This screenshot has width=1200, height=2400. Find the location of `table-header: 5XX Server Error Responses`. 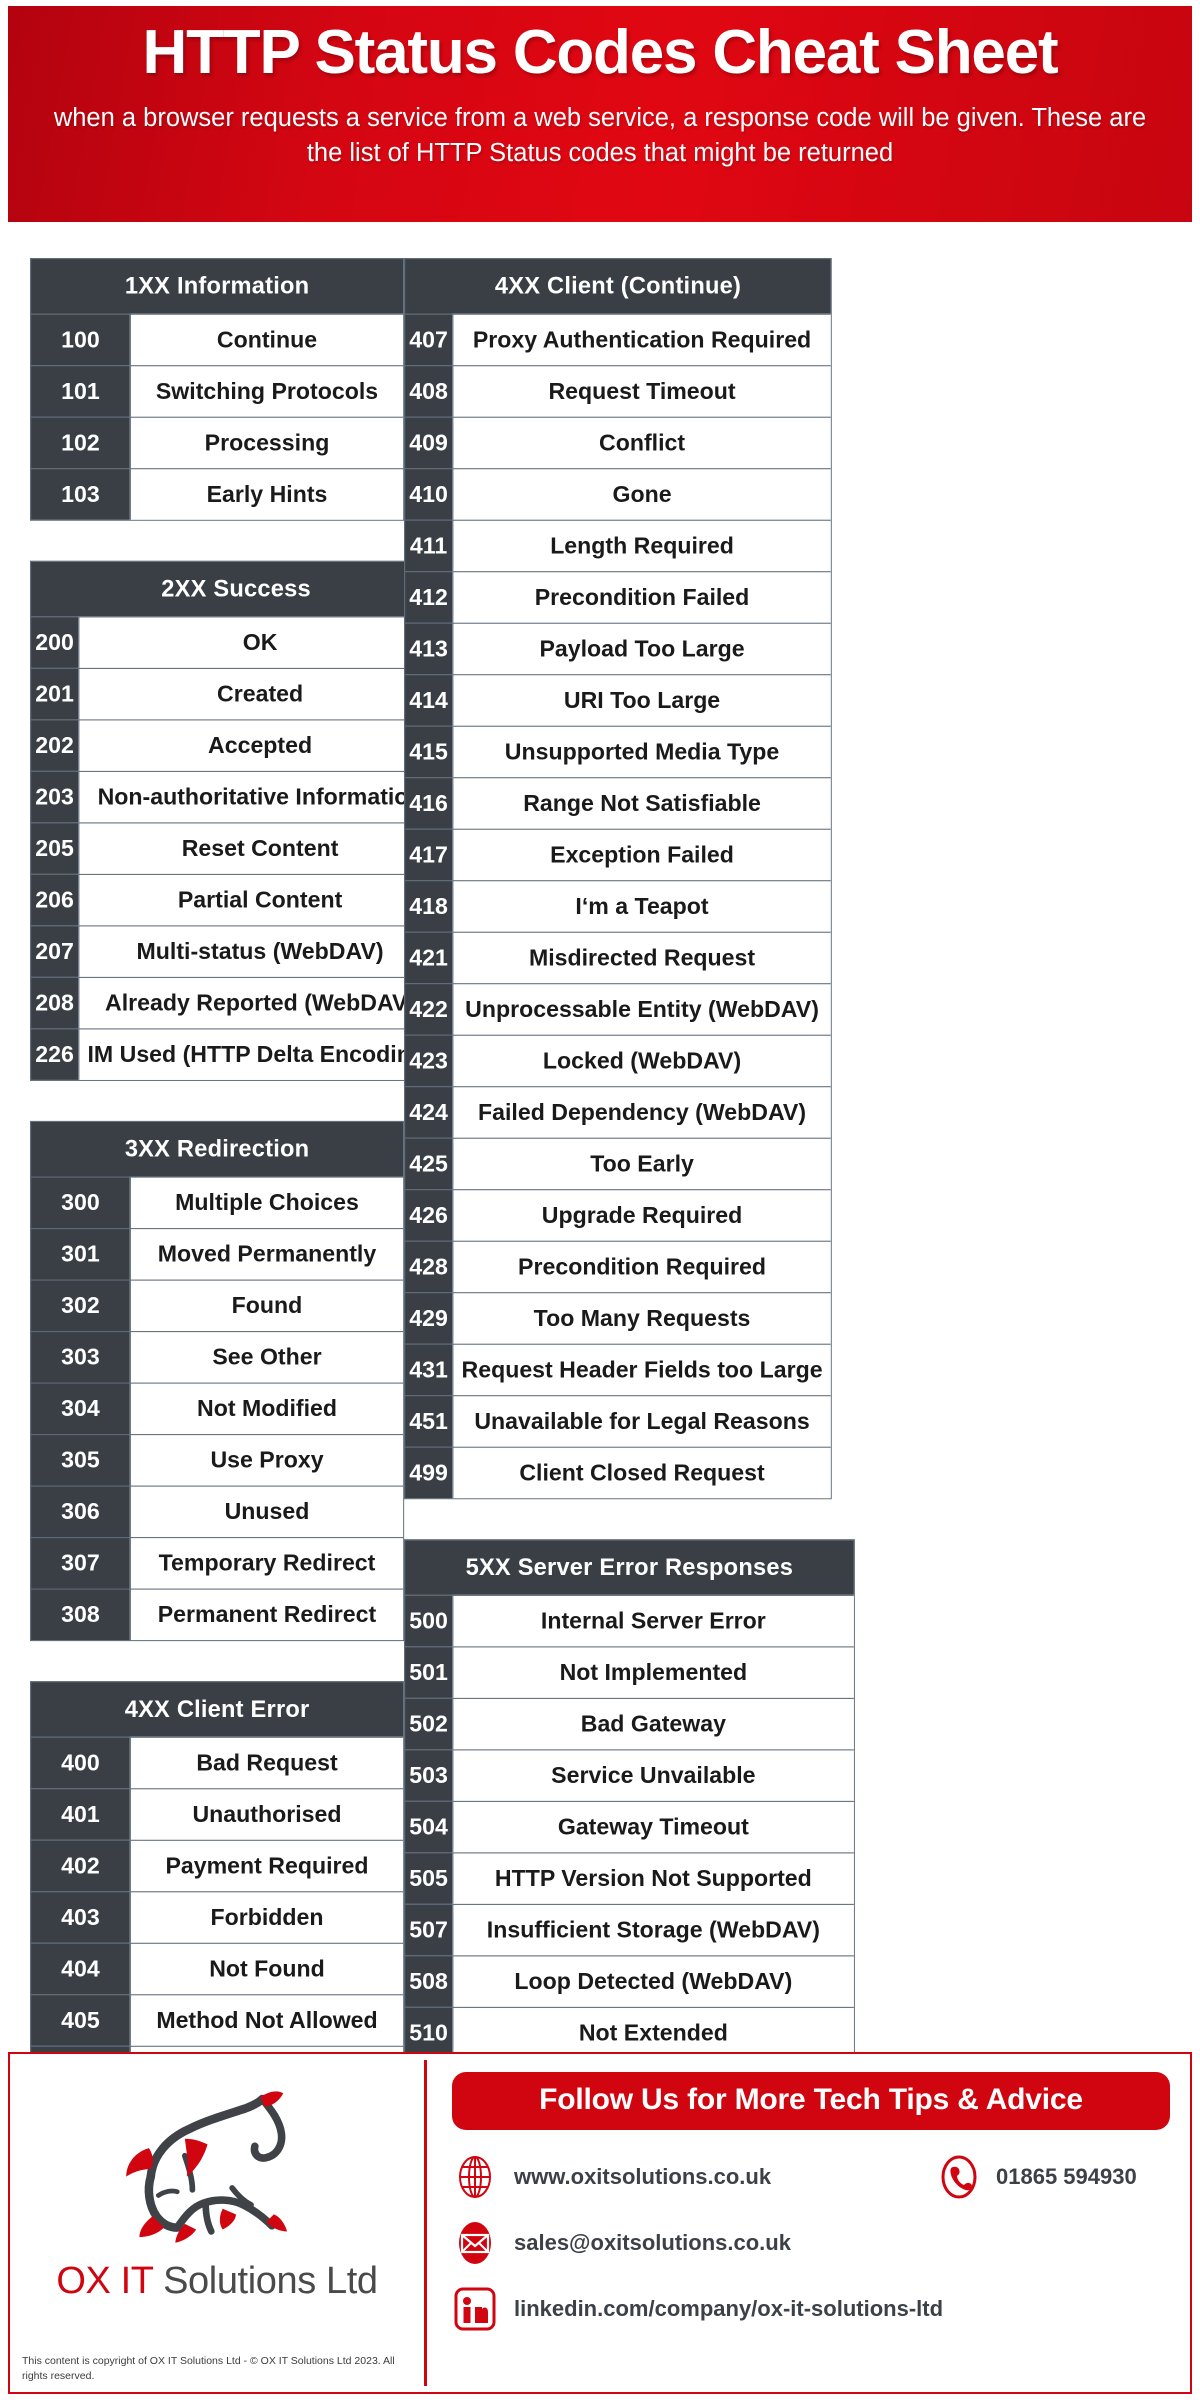

table-header: 5XX Server Error Responses is located at coordinates (629, 1567).